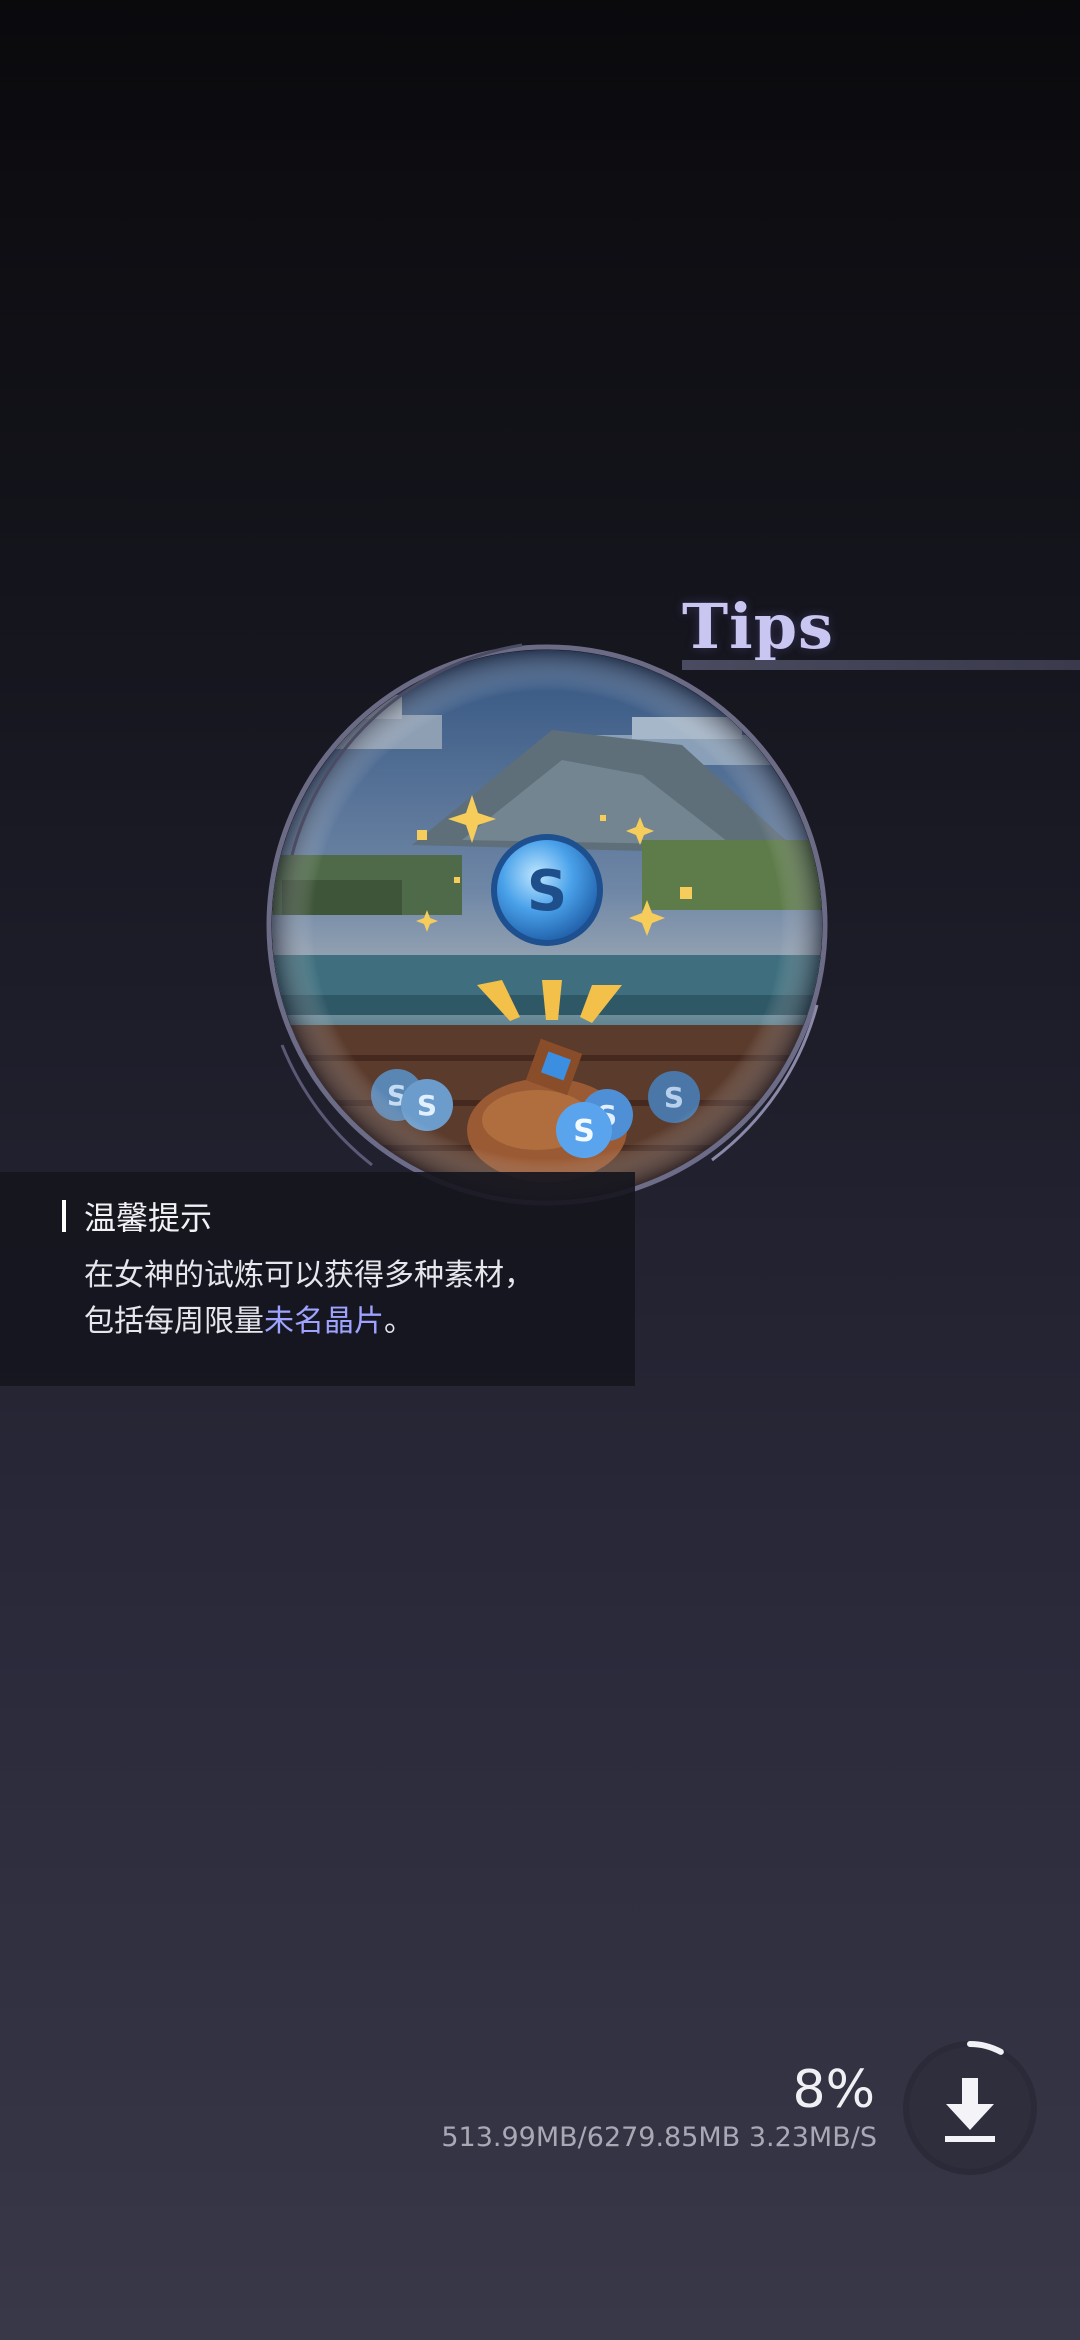 This screenshot has height=2340, width=1080. I want to click on download-button, so click(970, 2108).